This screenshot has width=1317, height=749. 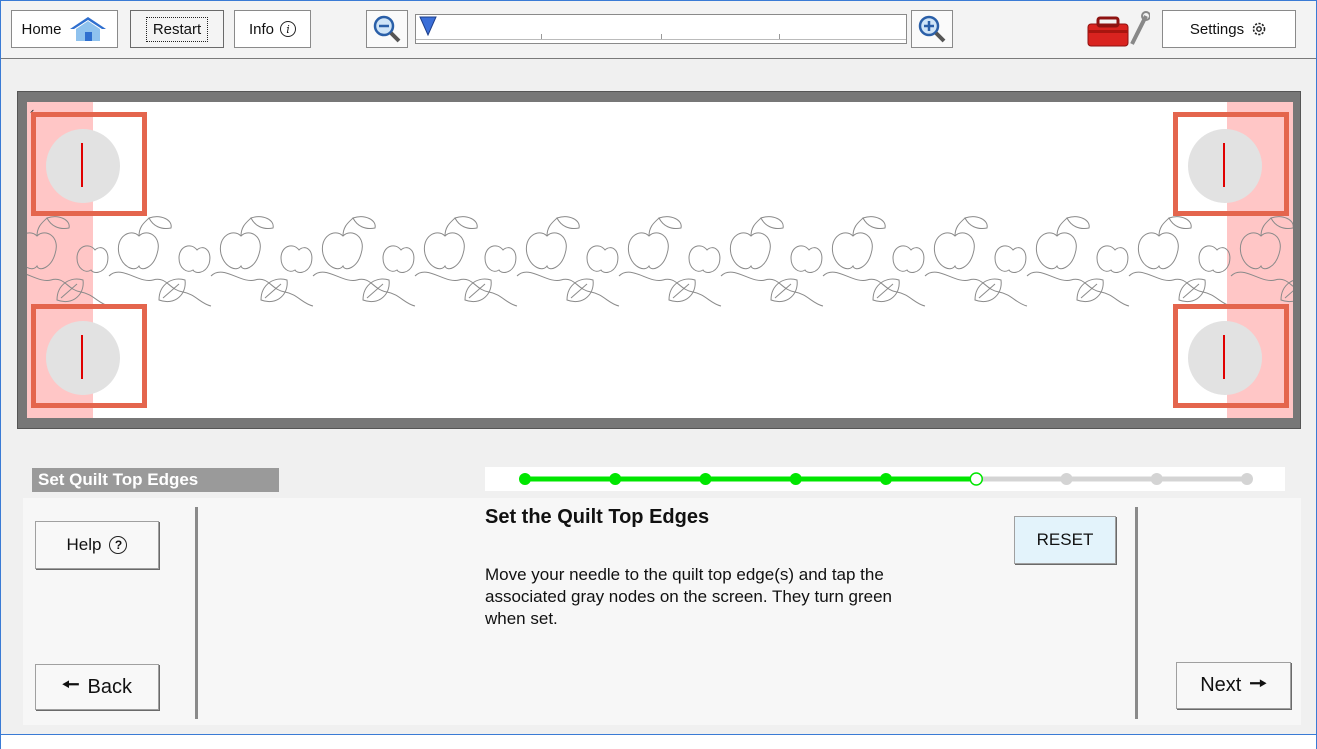 I want to click on info-icon: i, so click(x=288, y=29).